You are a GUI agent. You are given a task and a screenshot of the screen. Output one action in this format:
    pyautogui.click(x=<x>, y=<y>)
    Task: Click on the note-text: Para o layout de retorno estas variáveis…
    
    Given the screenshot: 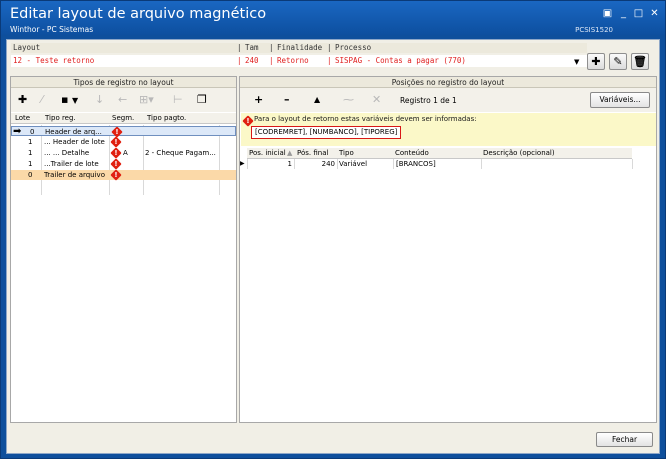 What is the action you would take?
    pyautogui.click(x=365, y=119)
    